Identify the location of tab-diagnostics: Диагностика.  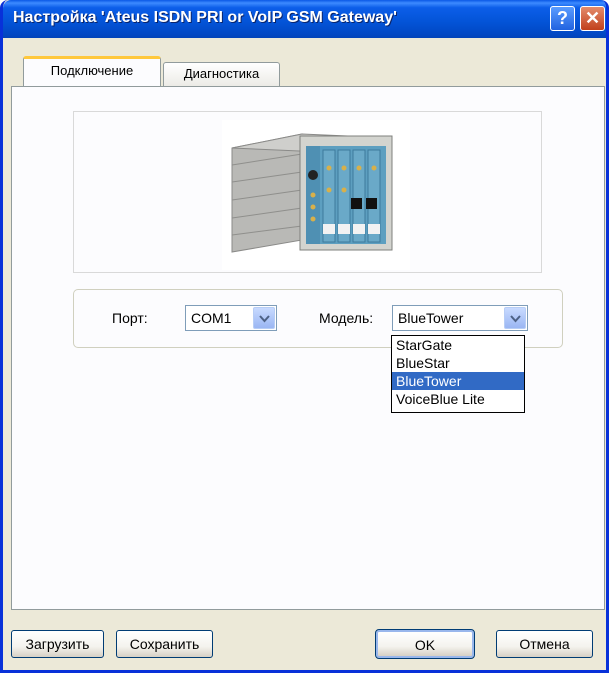
(221, 74).